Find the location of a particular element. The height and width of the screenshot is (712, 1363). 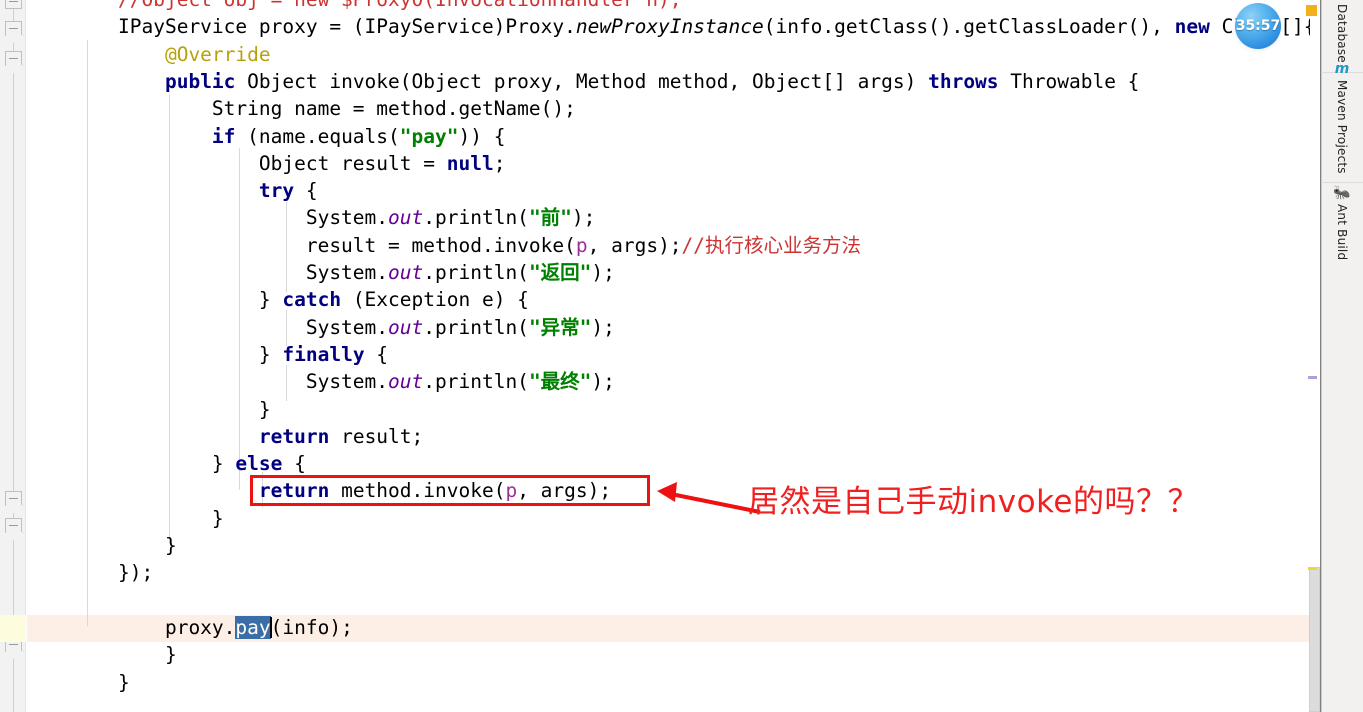

editor-scrollbar-track is located at coordinates (1313, 356).